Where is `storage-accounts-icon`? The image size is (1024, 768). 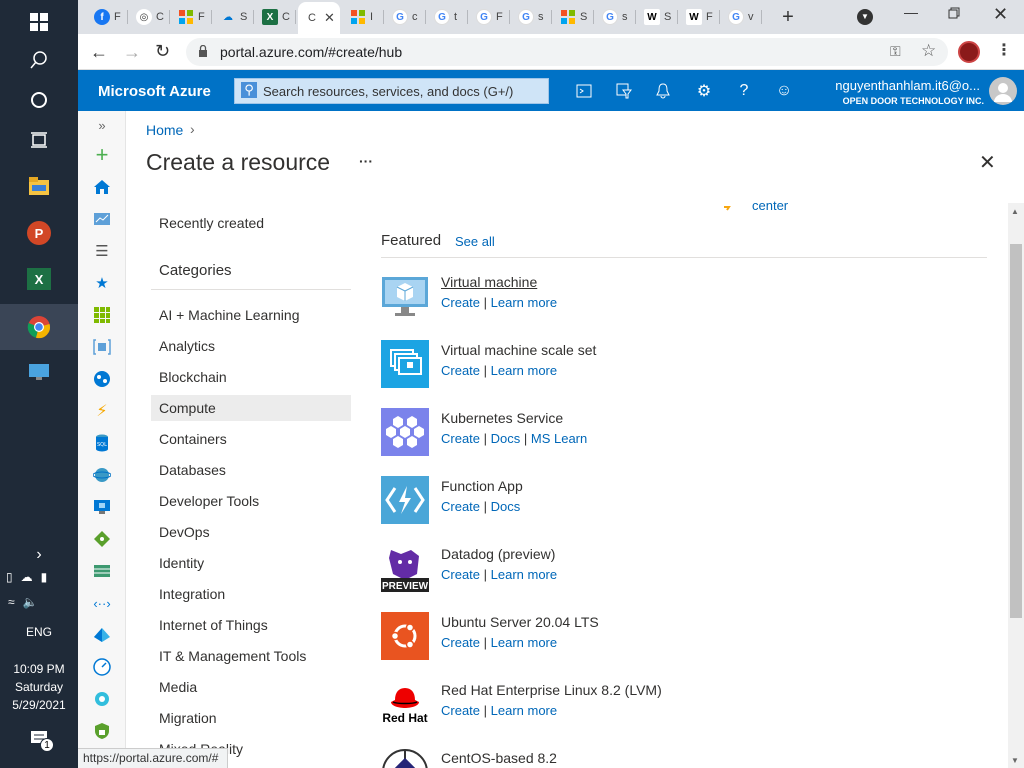 storage-accounts-icon is located at coordinates (102, 571).